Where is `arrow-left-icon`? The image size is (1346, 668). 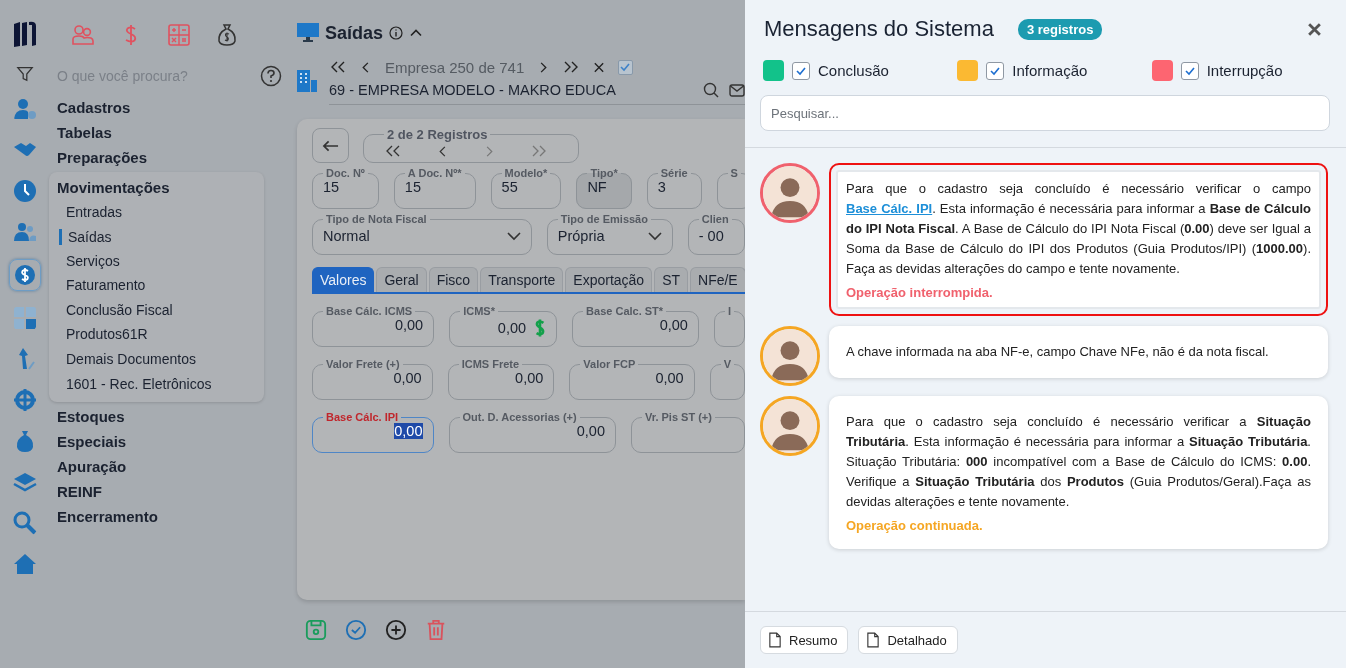 arrow-left-icon is located at coordinates (330, 145).